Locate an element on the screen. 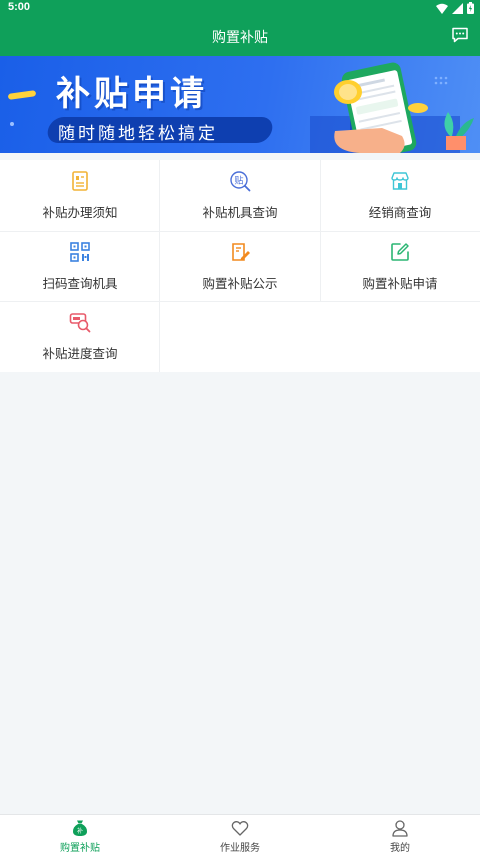  tab-subsidy: 补 购置补贴 is located at coordinates (80, 834).